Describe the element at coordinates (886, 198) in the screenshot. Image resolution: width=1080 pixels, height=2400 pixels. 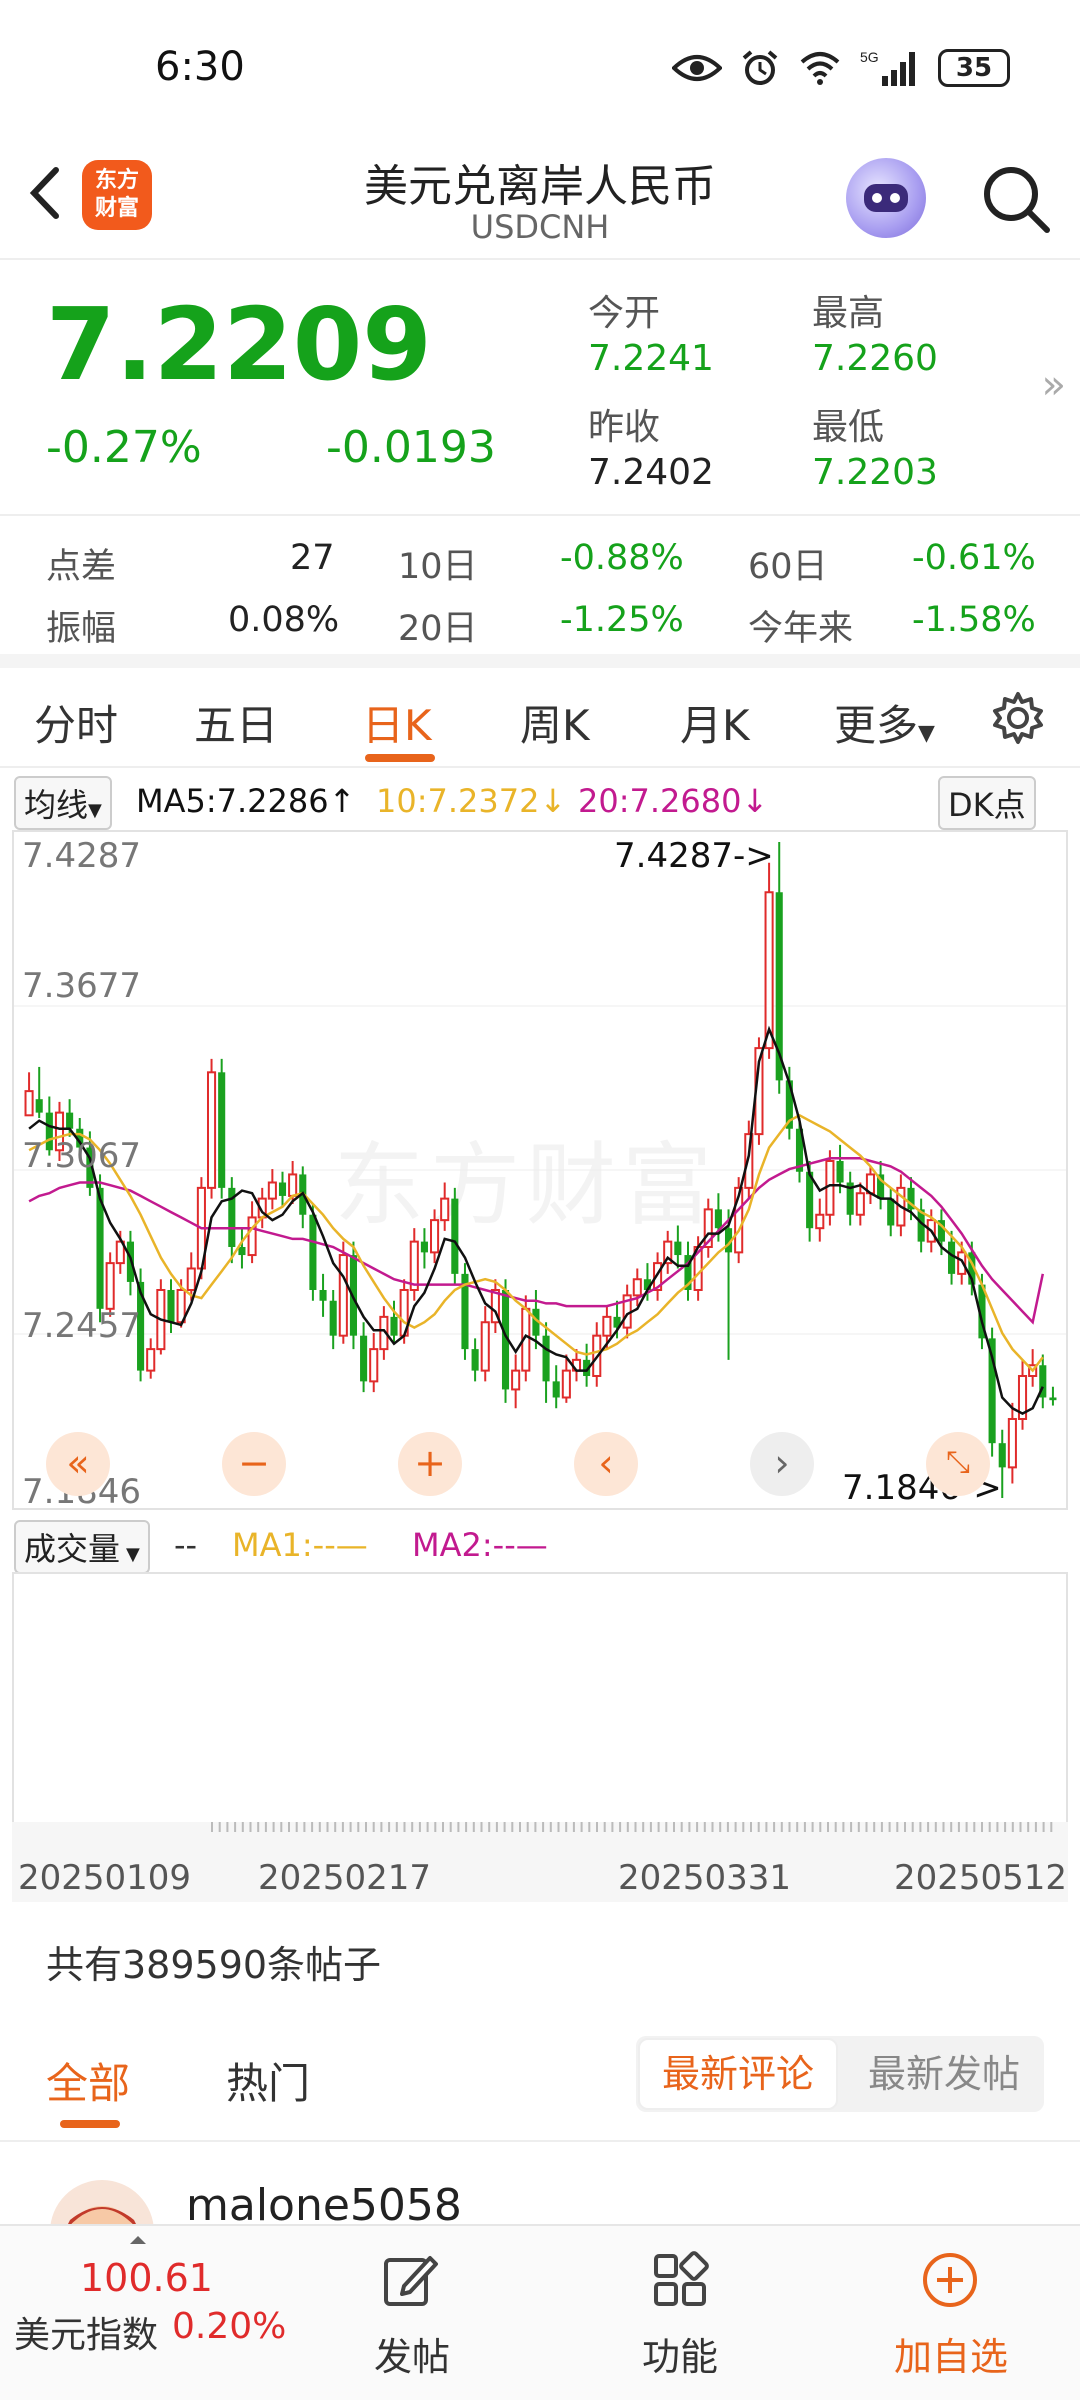
I see `assistant-robot-icon` at that location.